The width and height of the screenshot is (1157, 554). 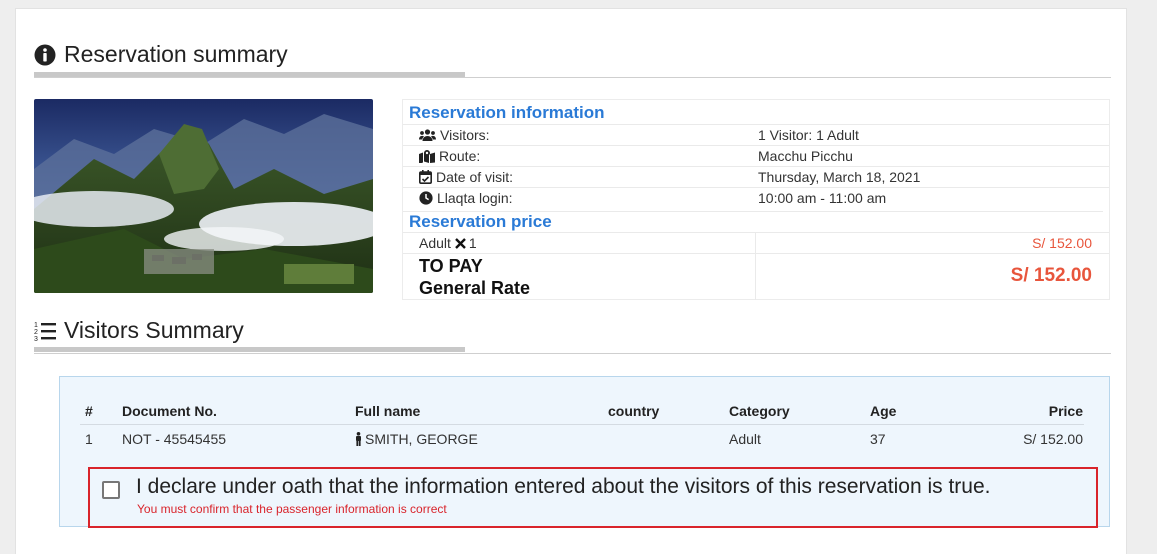 I want to click on login-value: 10:00 am - 11:00 am, so click(x=822, y=198).